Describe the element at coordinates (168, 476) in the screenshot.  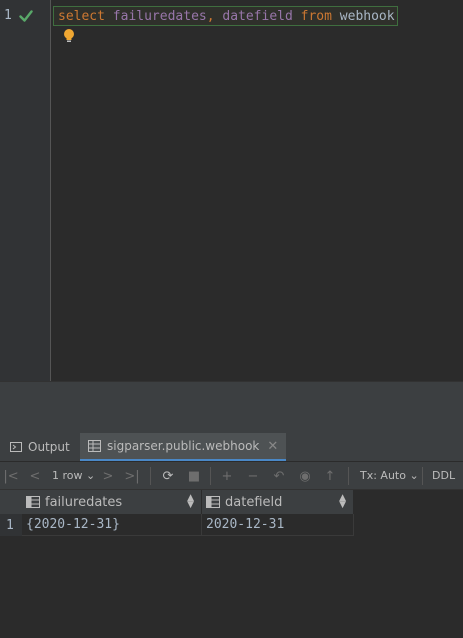
I see `refresh-icon: ⟳` at that location.